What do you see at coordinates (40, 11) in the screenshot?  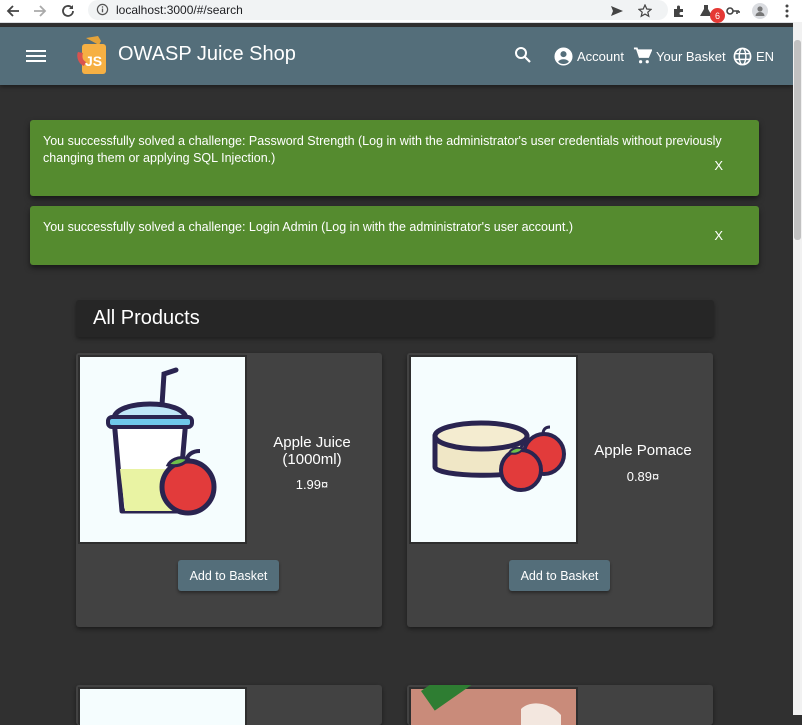 I see `forward-arrow-icon` at bounding box center [40, 11].